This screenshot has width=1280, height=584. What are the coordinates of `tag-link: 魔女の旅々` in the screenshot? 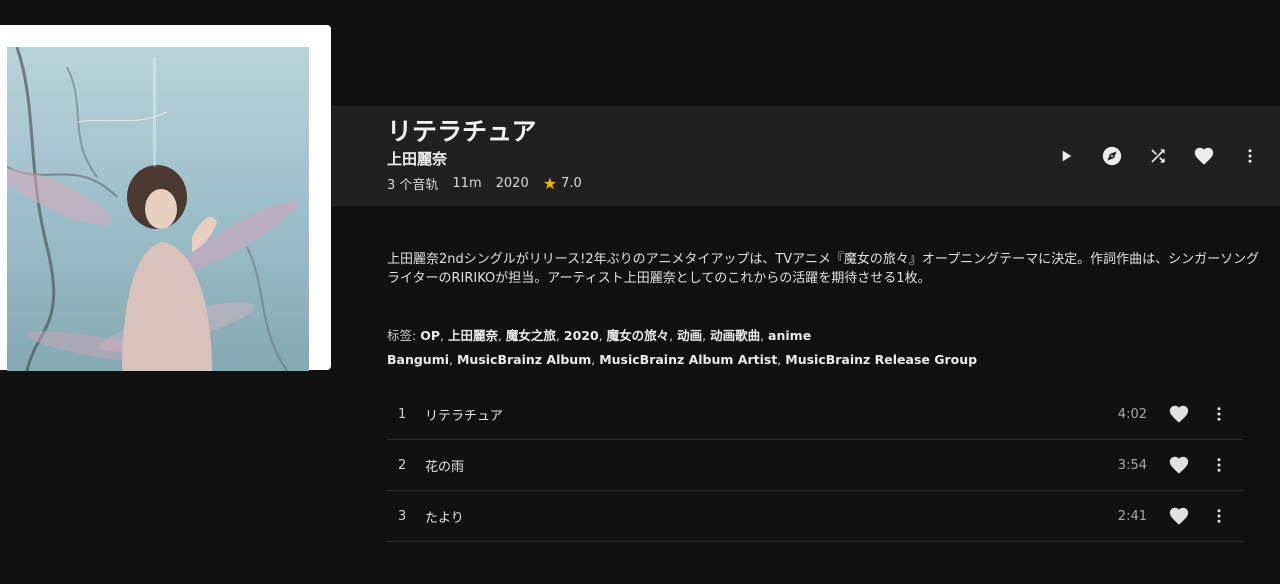 It's located at (638, 335).